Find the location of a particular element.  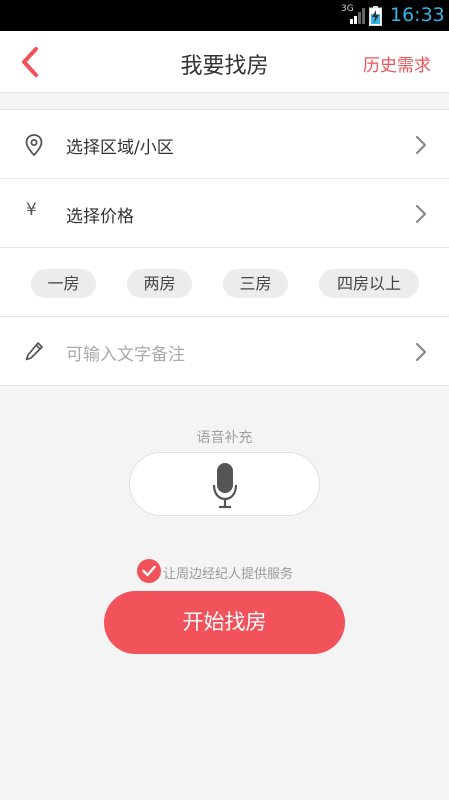

select-price-label: 选择价格 is located at coordinates (100, 217).